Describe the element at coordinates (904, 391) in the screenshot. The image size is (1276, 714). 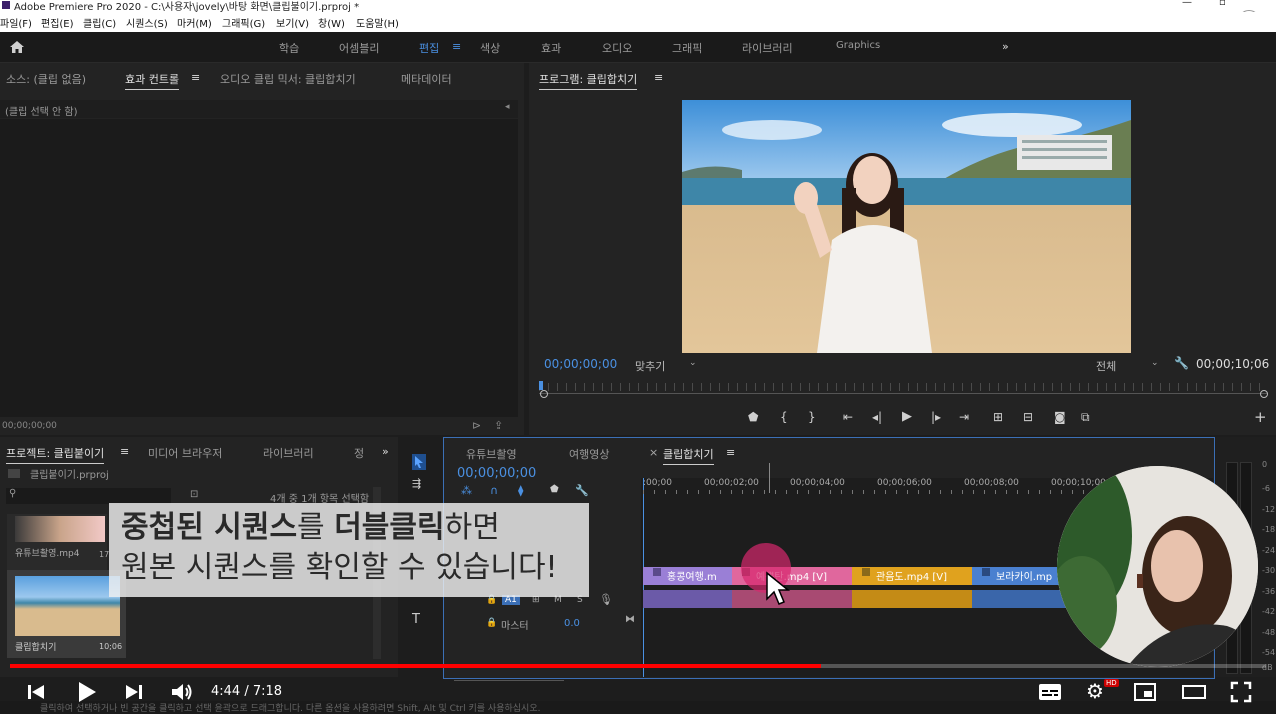
I see `program-scrubber` at that location.